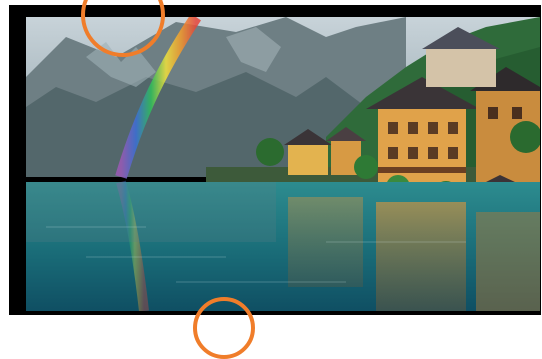  Describe the element at coordinates (224, 328) in the screenshot. I see `highlight-circle-bottom` at that location.